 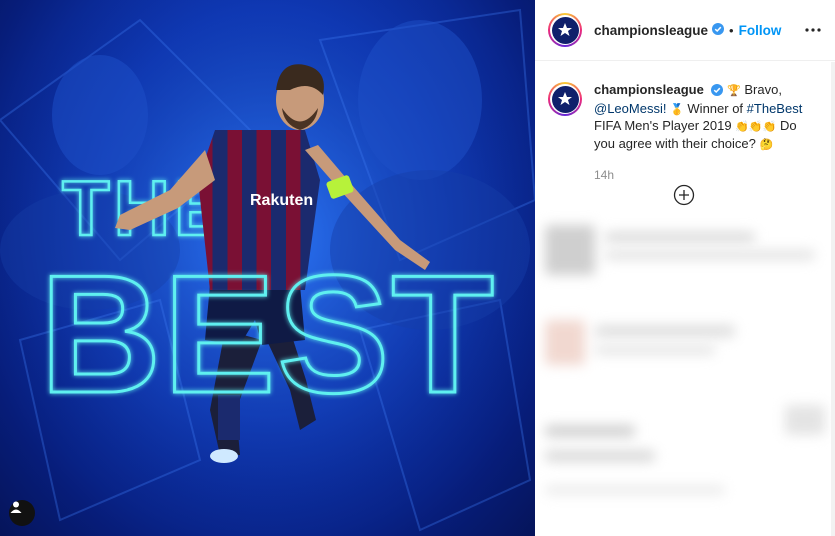 I want to click on user-tag-button, so click(x=22, y=513).